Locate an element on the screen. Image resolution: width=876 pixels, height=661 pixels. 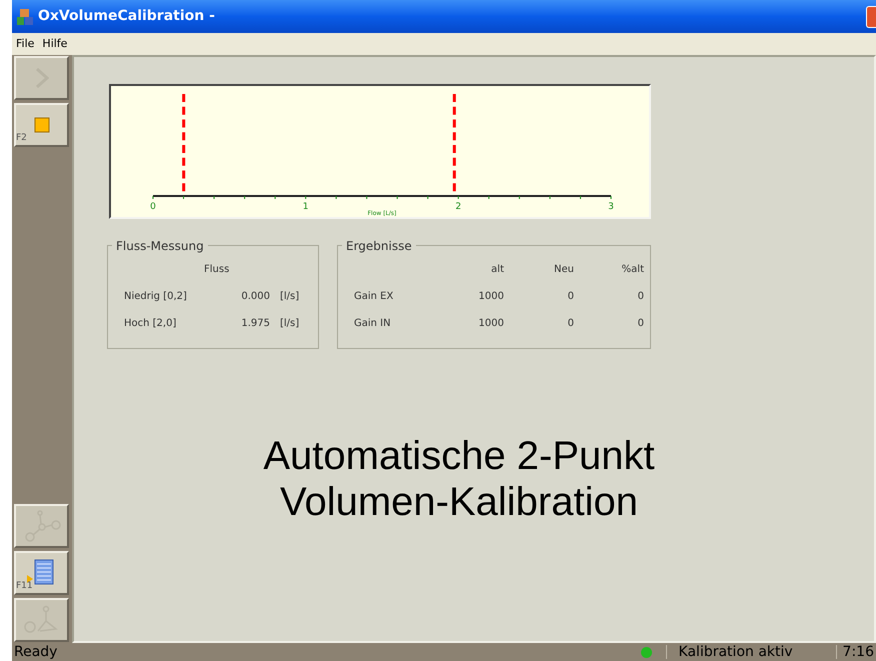
tick-label: 2 is located at coordinates (458, 207).